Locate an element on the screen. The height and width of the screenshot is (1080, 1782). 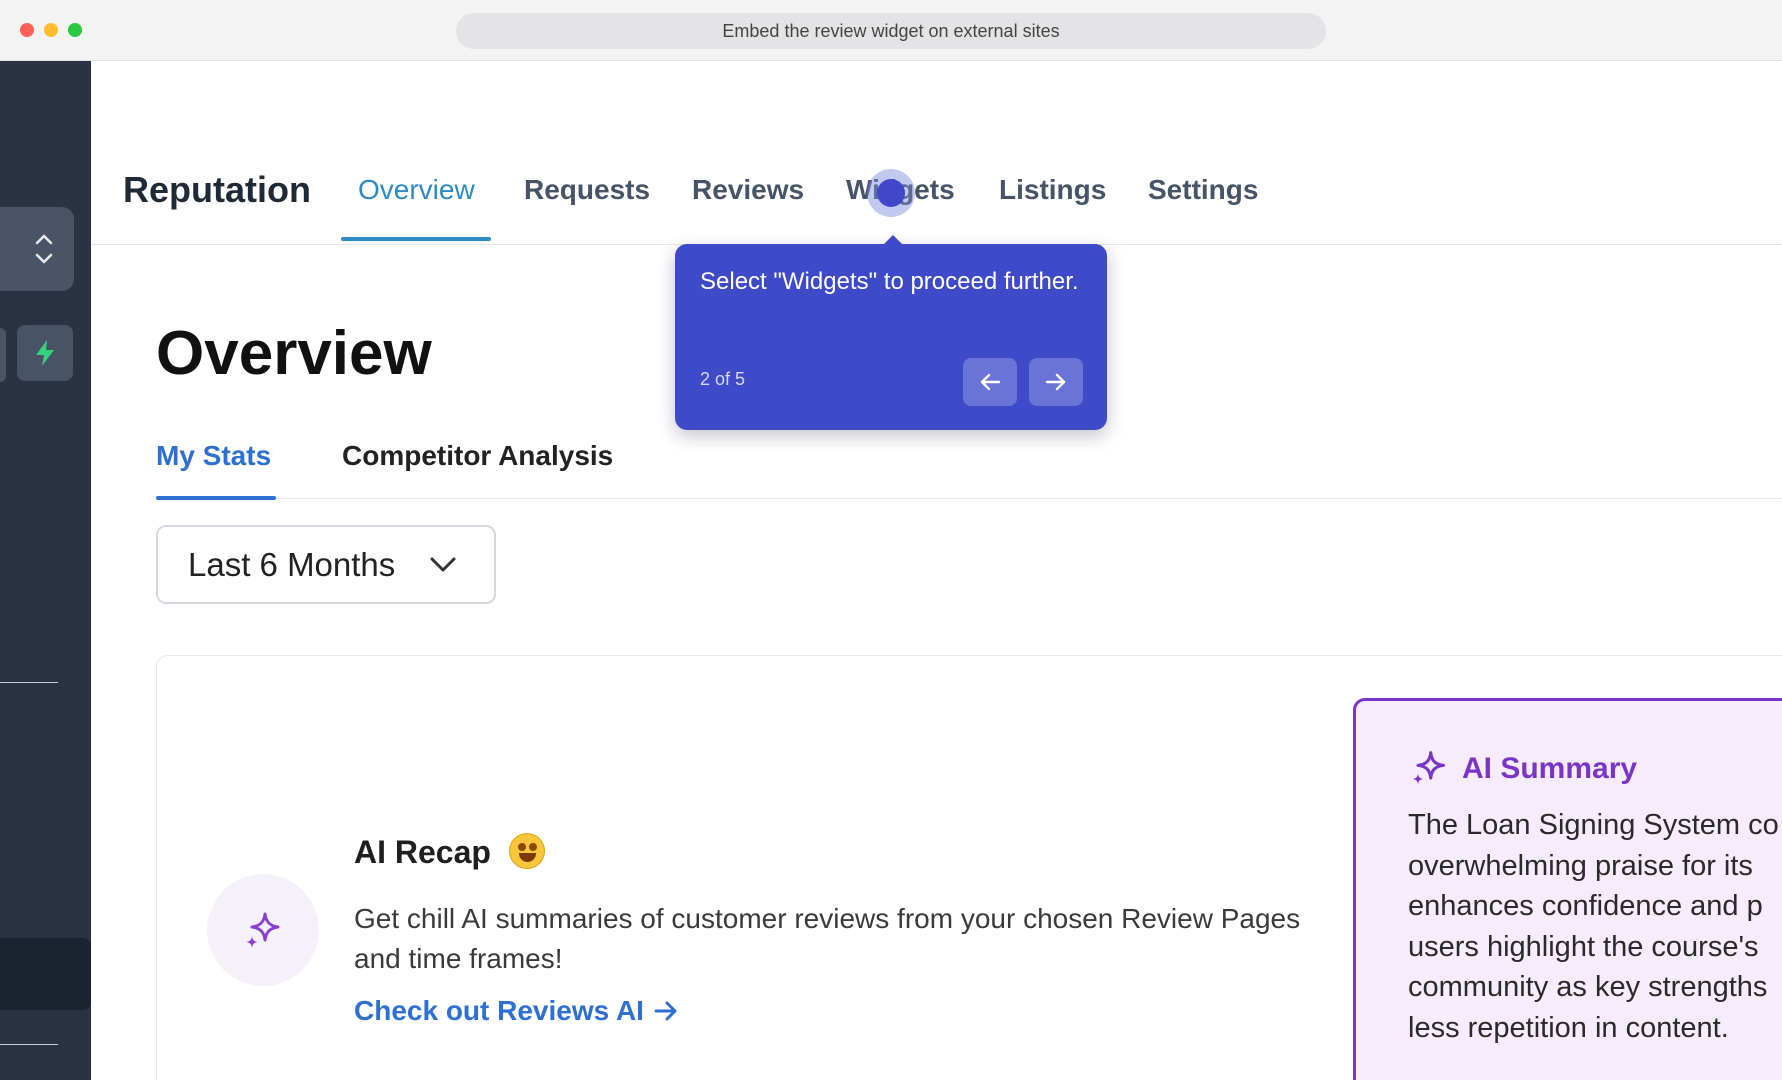
ai-summary-header: AI Summary is located at coordinates (1522, 769).